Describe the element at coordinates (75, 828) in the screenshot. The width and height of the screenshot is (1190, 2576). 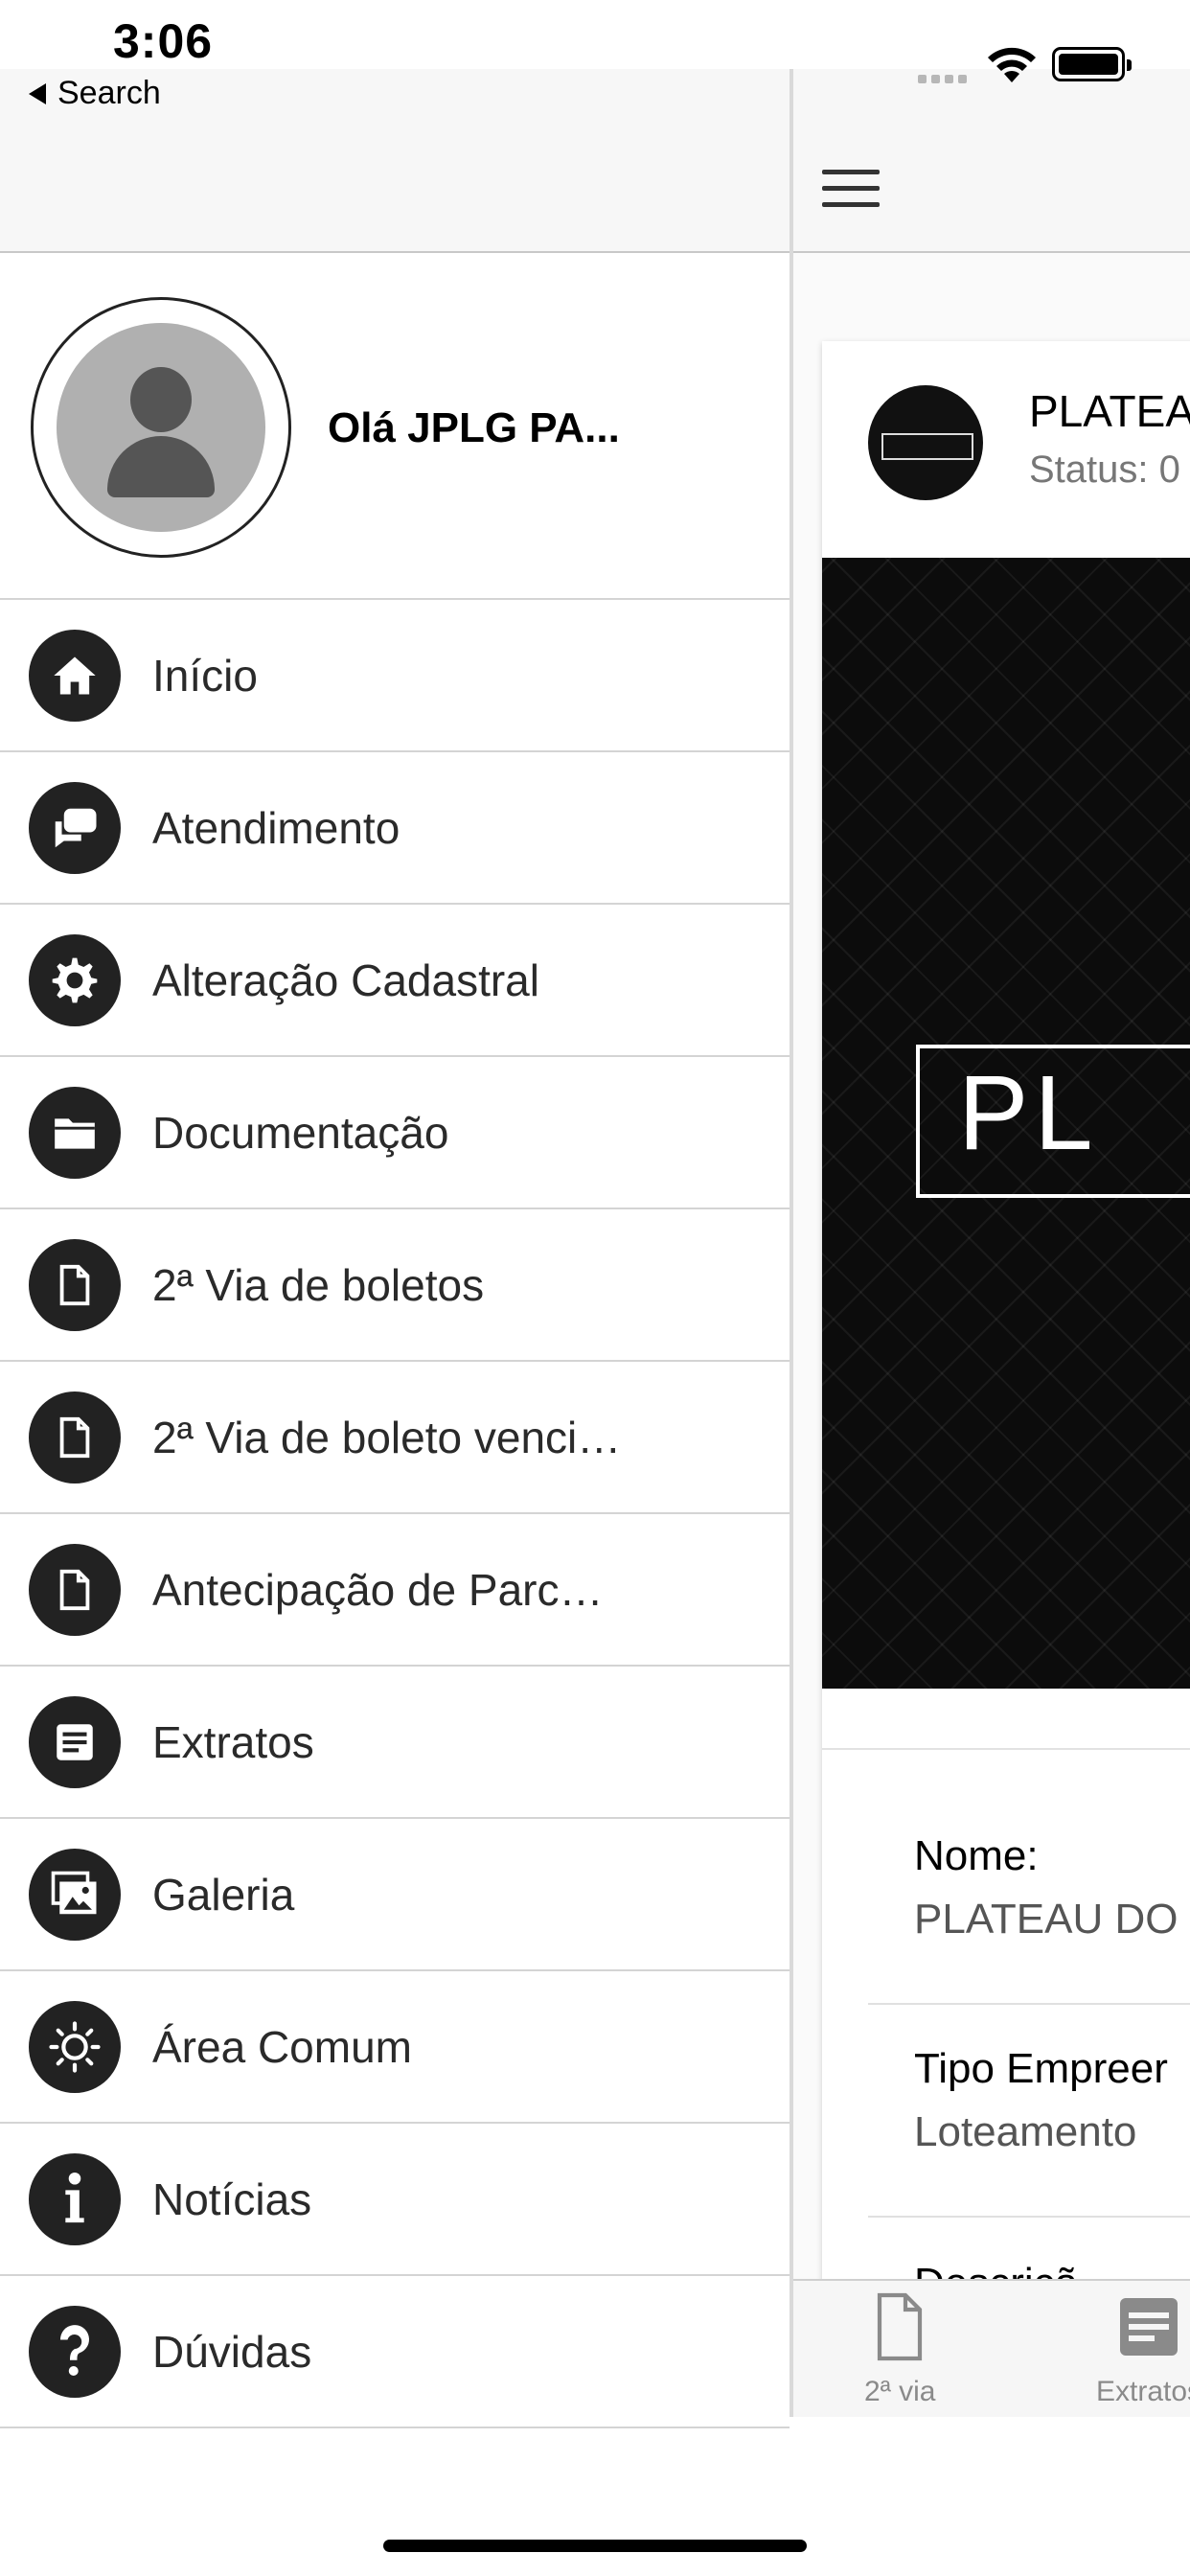
I see `chat-icon` at that location.